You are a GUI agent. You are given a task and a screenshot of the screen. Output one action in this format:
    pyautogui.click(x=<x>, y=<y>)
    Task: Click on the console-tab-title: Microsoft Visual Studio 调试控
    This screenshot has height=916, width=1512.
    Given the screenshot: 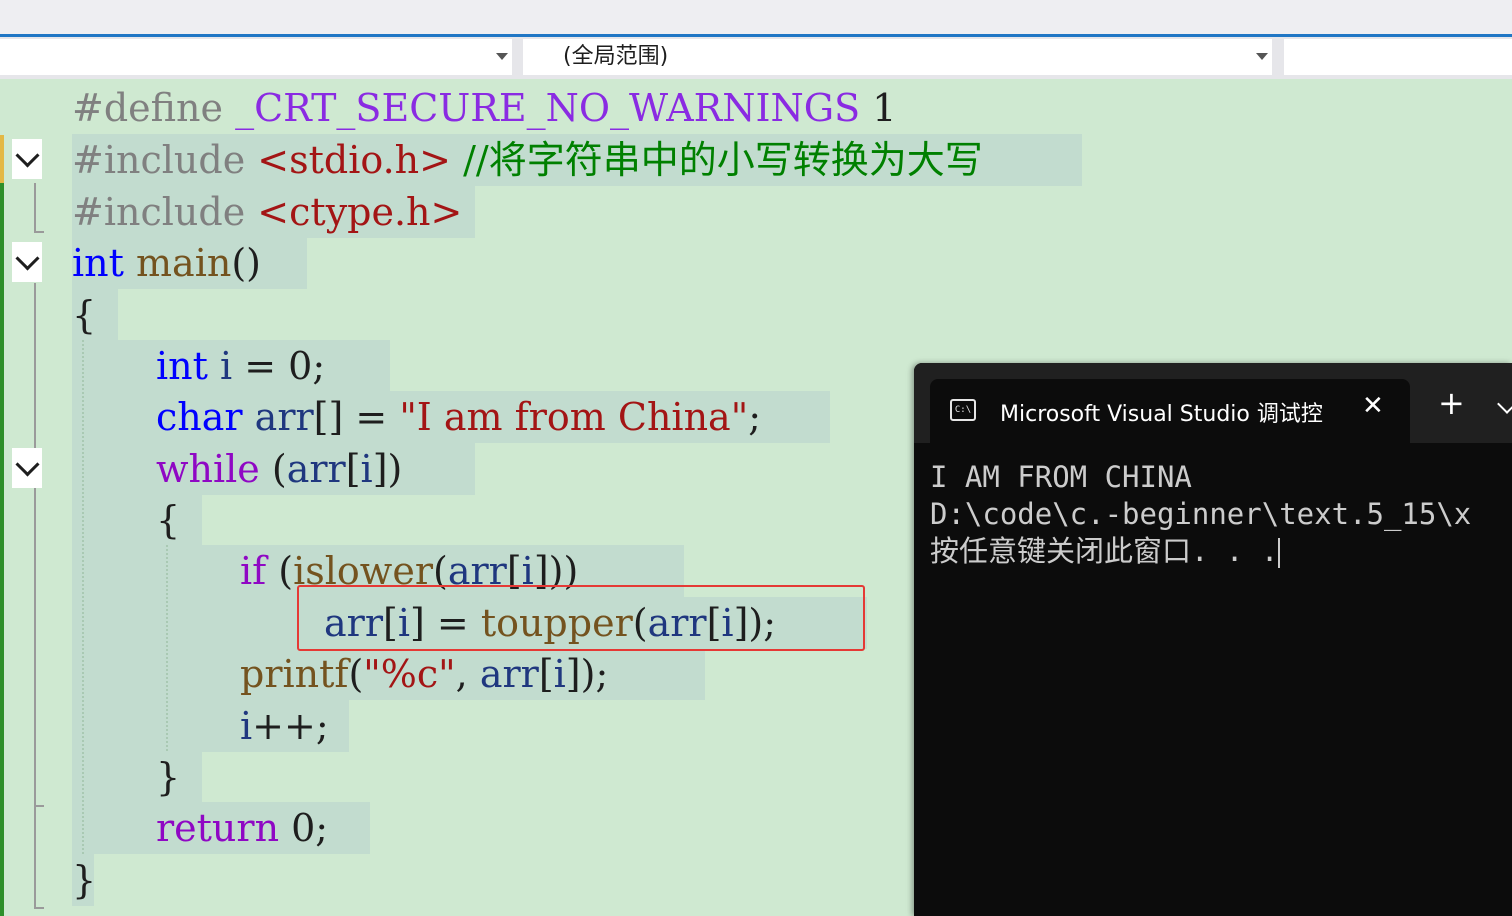 What is the action you would take?
    pyautogui.click(x=1161, y=414)
    